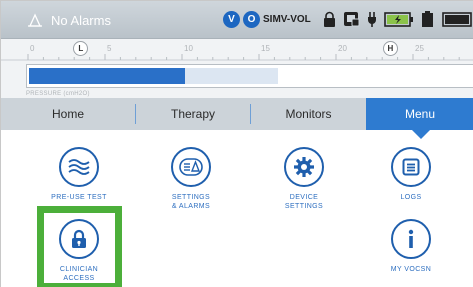 The width and height of the screenshot is (473, 287). I want to click on scale-tick-label: 0, so click(32, 48).